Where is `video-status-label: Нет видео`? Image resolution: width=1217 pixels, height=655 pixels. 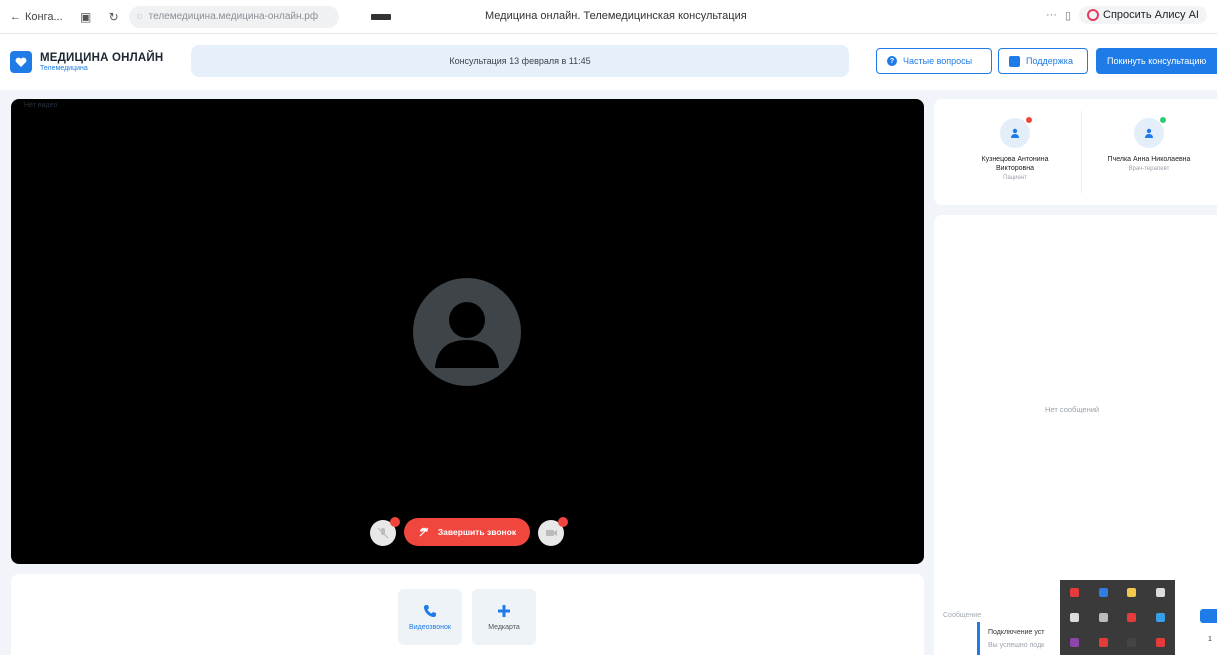
video-status-label: Нет видео is located at coordinates (41, 105).